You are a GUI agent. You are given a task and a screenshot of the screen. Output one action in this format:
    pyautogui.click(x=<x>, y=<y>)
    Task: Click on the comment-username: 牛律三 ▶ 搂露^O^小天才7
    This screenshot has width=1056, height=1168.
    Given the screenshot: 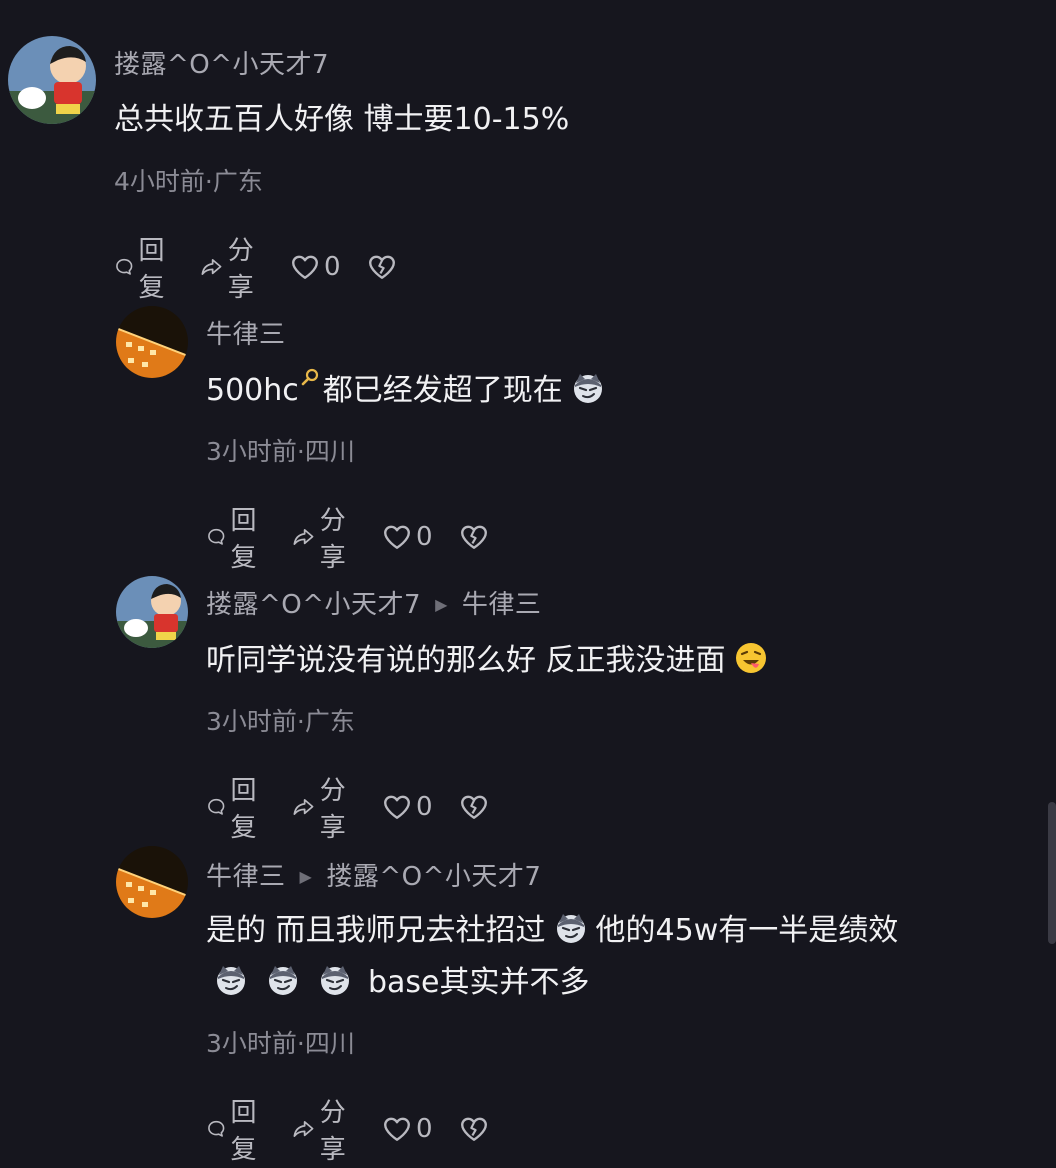 What is the action you would take?
    pyautogui.click(x=373, y=874)
    